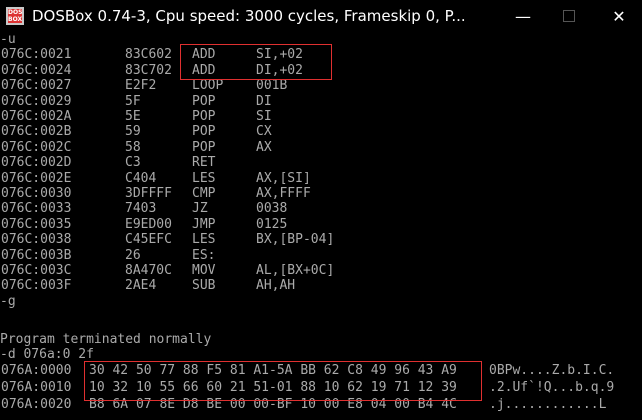  I want to click on instruction-address: 076C:002E, so click(36, 178).